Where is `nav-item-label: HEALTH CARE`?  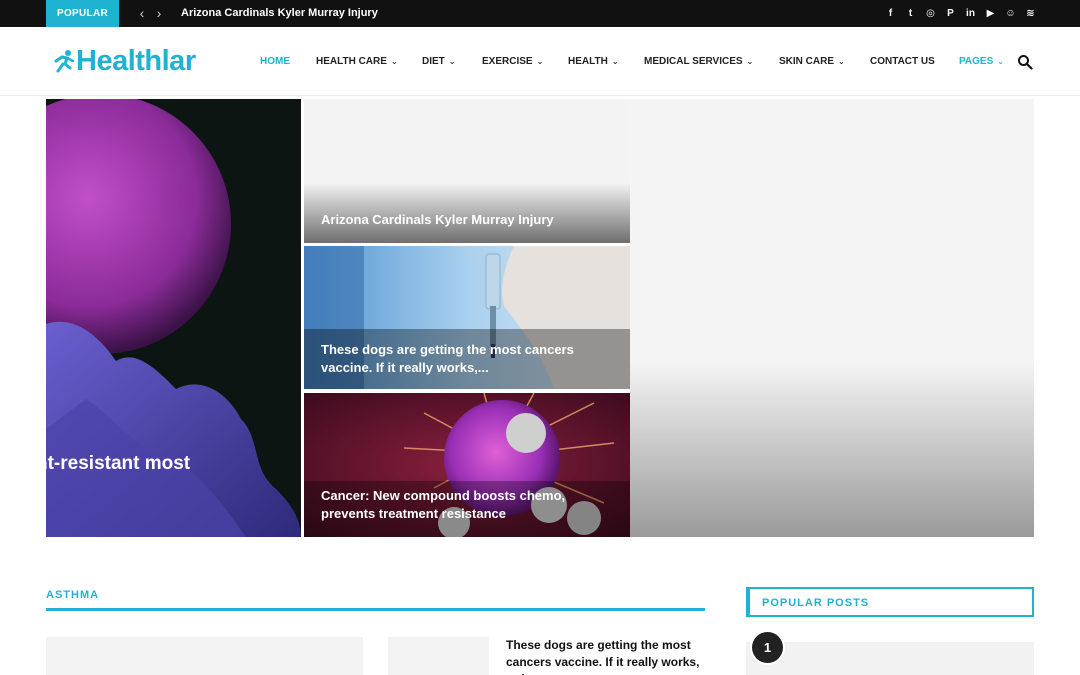 nav-item-label: HEALTH CARE is located at coordinates (351, 61).